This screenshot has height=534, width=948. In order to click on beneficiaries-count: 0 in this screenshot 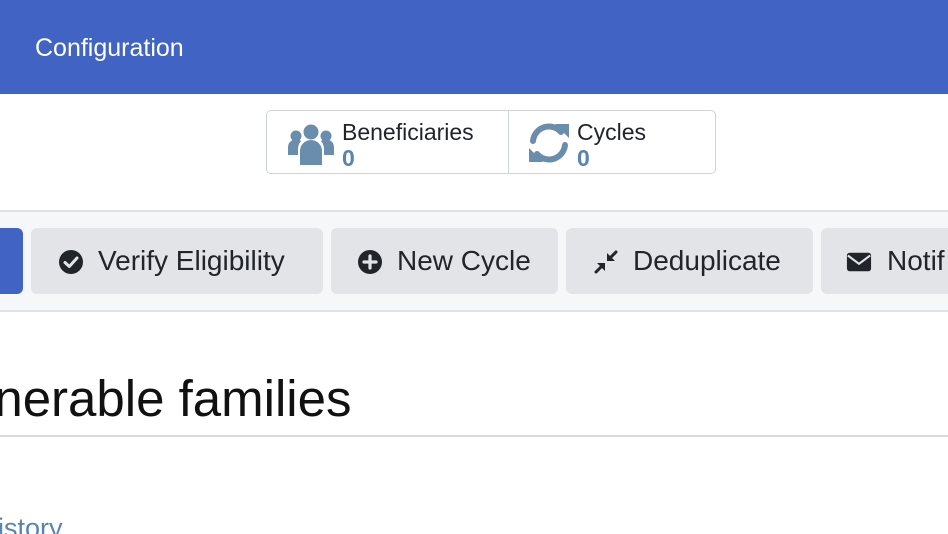, I will do `click(348, 158)`.